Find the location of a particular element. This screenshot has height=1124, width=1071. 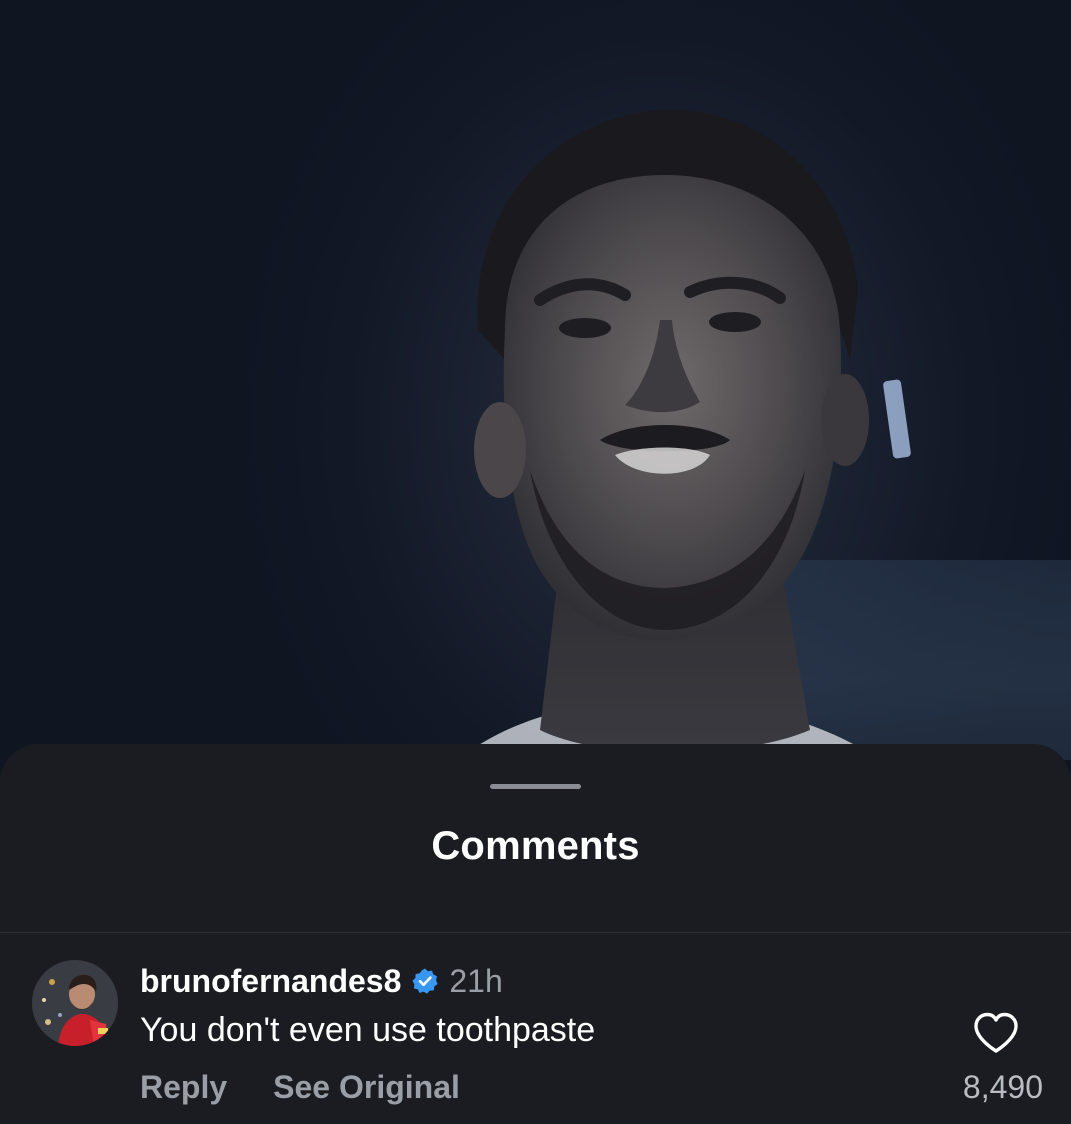

avatar is located at coordinates (75, 1003).